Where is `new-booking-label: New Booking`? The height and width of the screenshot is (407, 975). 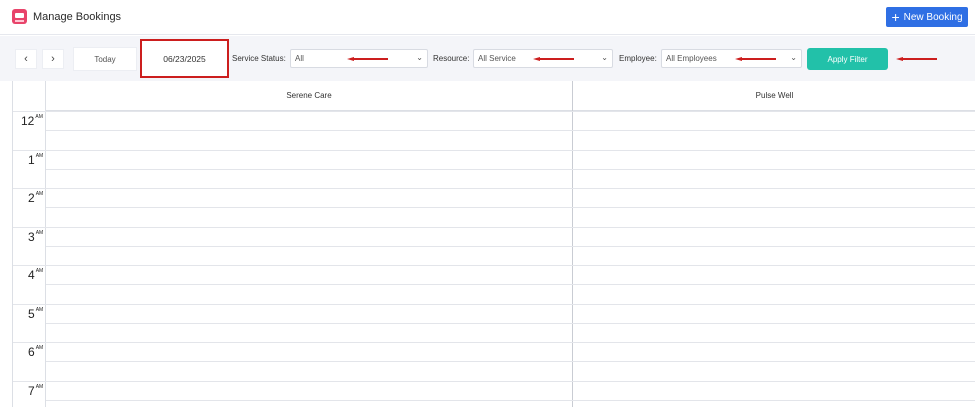 new-booking-label: New Booking is located at coordinates (933, 17).